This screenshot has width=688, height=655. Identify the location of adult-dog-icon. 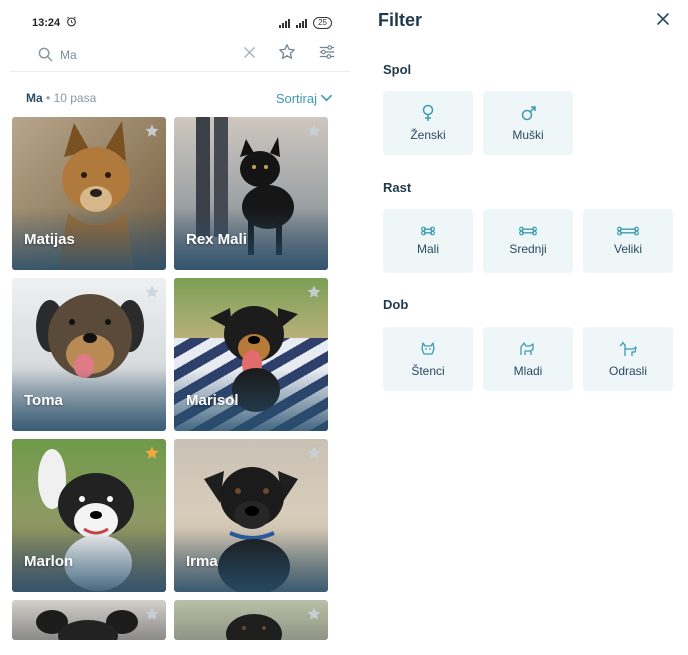
(628, 348).